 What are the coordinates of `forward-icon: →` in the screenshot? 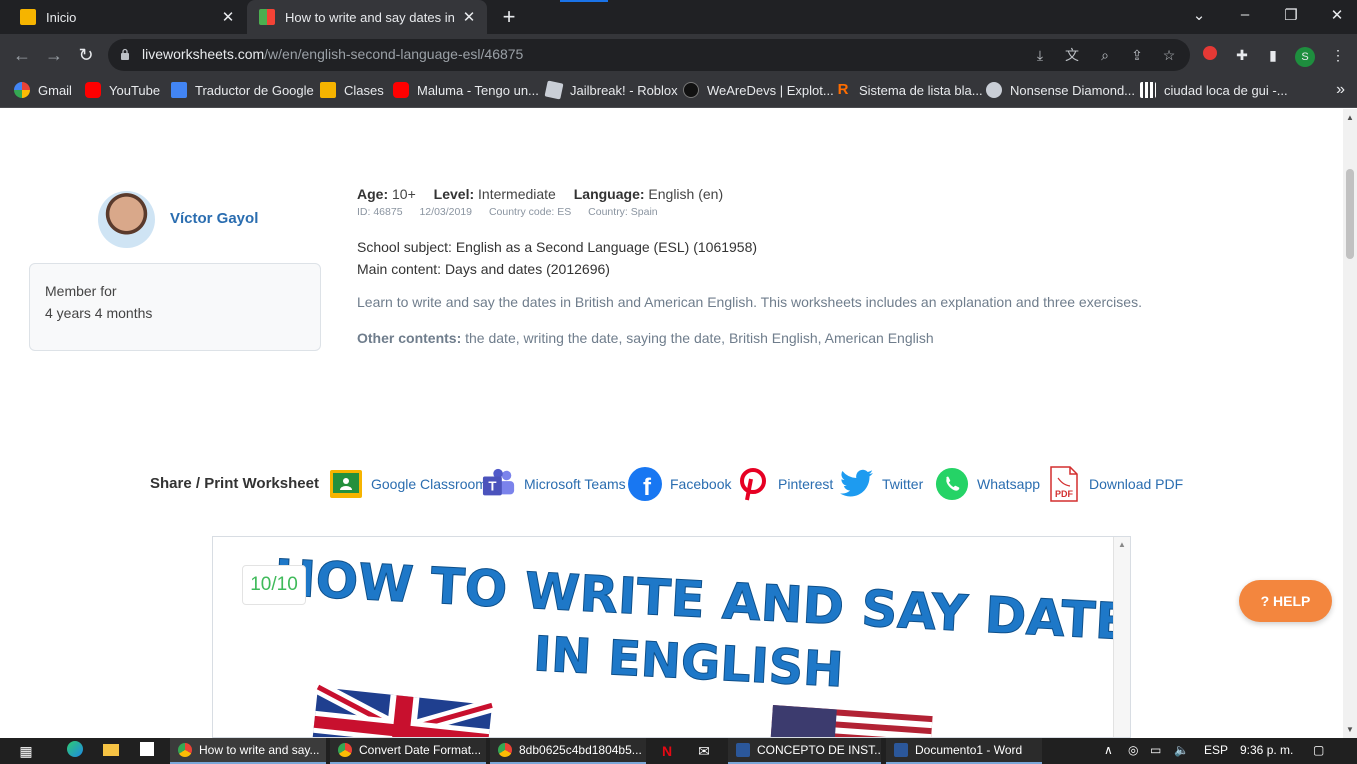 It's located at (54, 55).